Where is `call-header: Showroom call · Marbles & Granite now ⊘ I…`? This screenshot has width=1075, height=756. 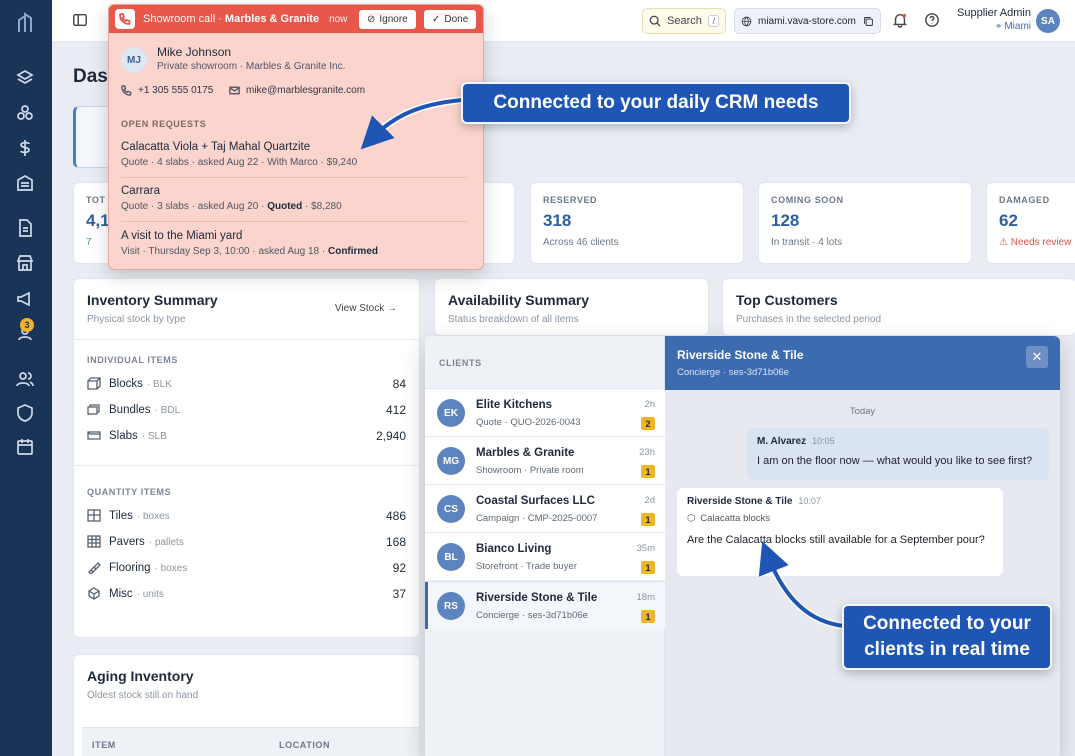
call-header: Showroom call · Marbles & Granite now ⊘ I… is located at coordinates (296, 19).